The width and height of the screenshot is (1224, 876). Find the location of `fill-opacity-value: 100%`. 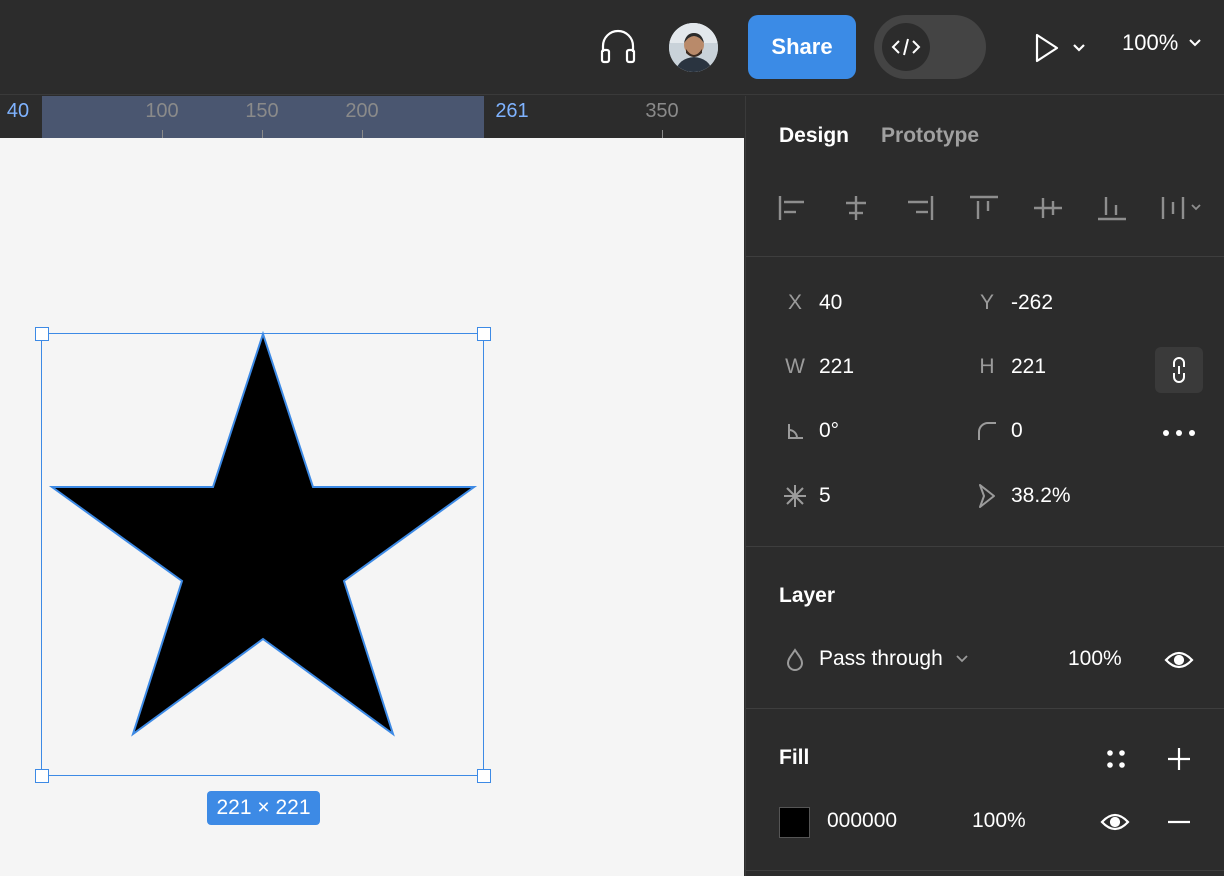

fill-opacity-value: 100% is located at coordinates (999, 820).